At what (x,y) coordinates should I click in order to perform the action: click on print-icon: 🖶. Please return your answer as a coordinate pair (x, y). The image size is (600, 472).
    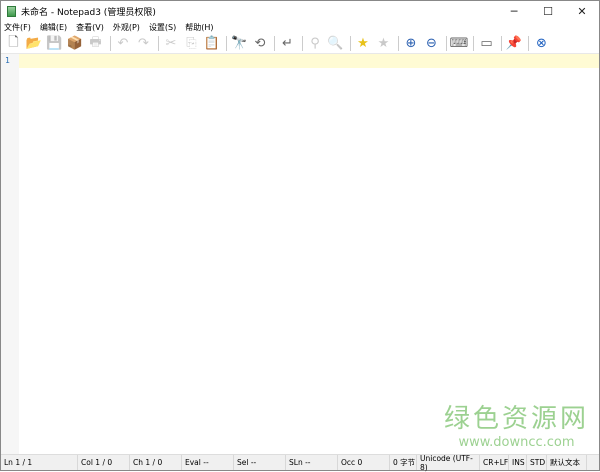
    Looking at the image, I should click on (95, 44).